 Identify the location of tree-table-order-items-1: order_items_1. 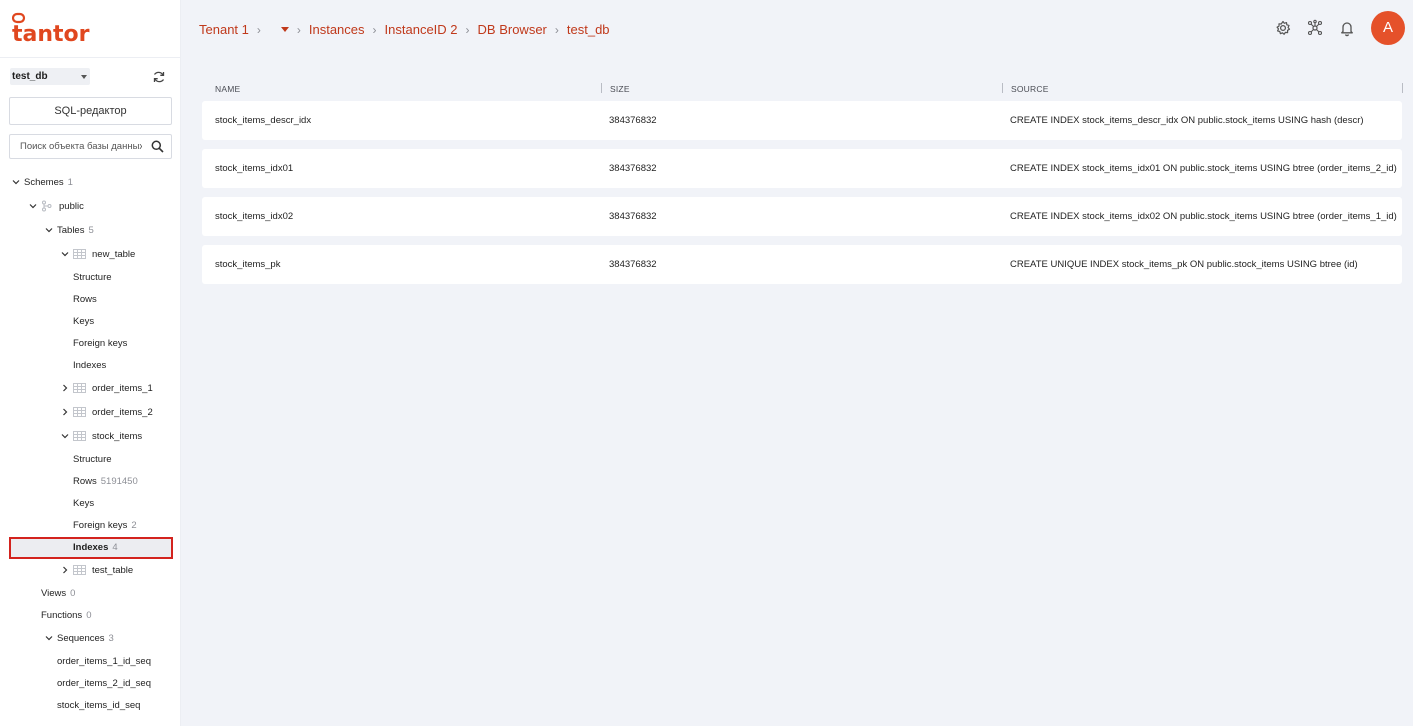
(106, 389).